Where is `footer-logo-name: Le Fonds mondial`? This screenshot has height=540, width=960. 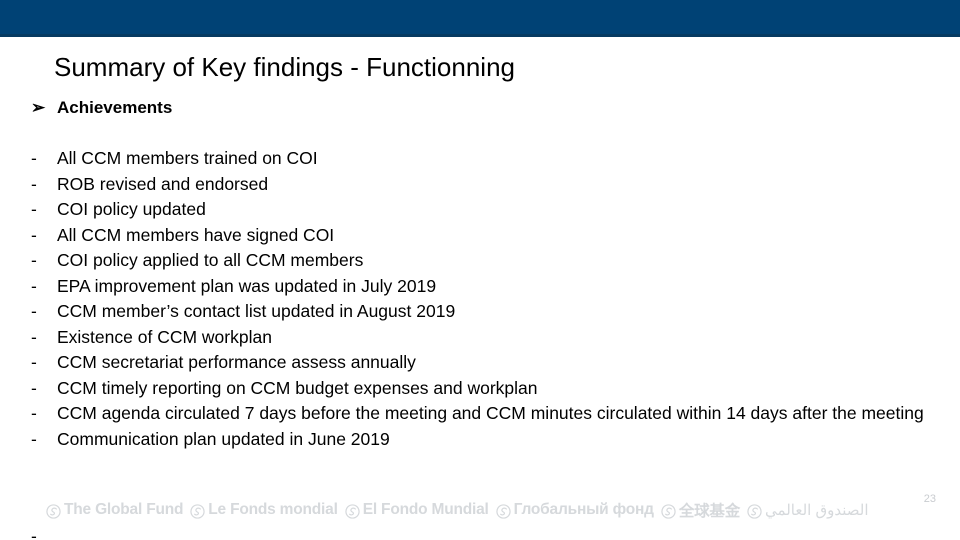 footer-logo-name: Le Fonds mondial is located at coordinates (273, 509).